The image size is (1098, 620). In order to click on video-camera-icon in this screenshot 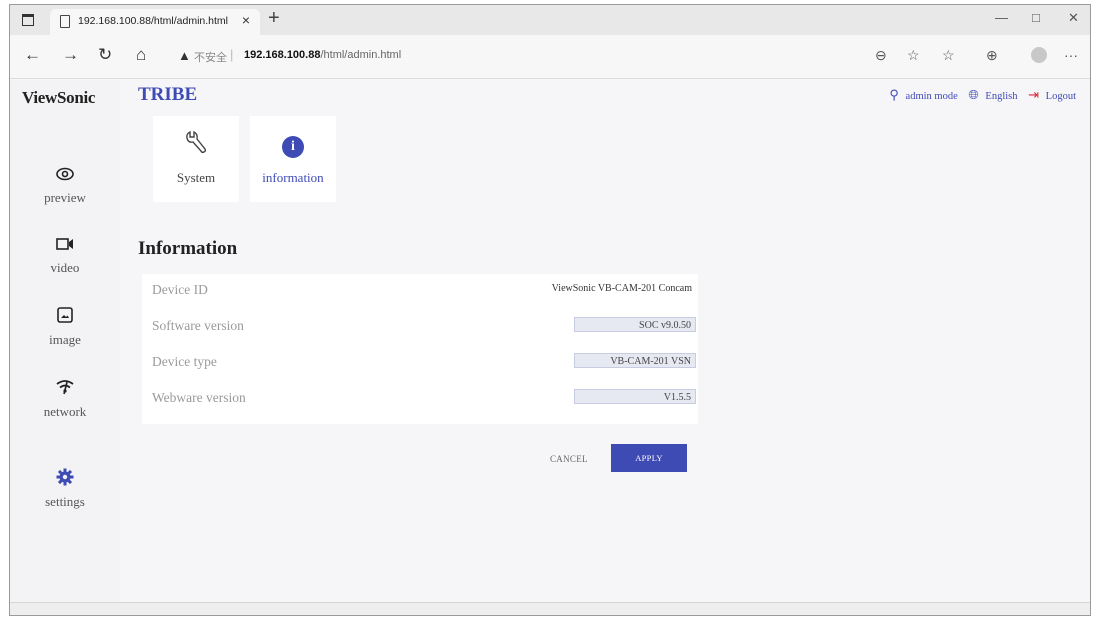, I will do `click(65, 245)`.